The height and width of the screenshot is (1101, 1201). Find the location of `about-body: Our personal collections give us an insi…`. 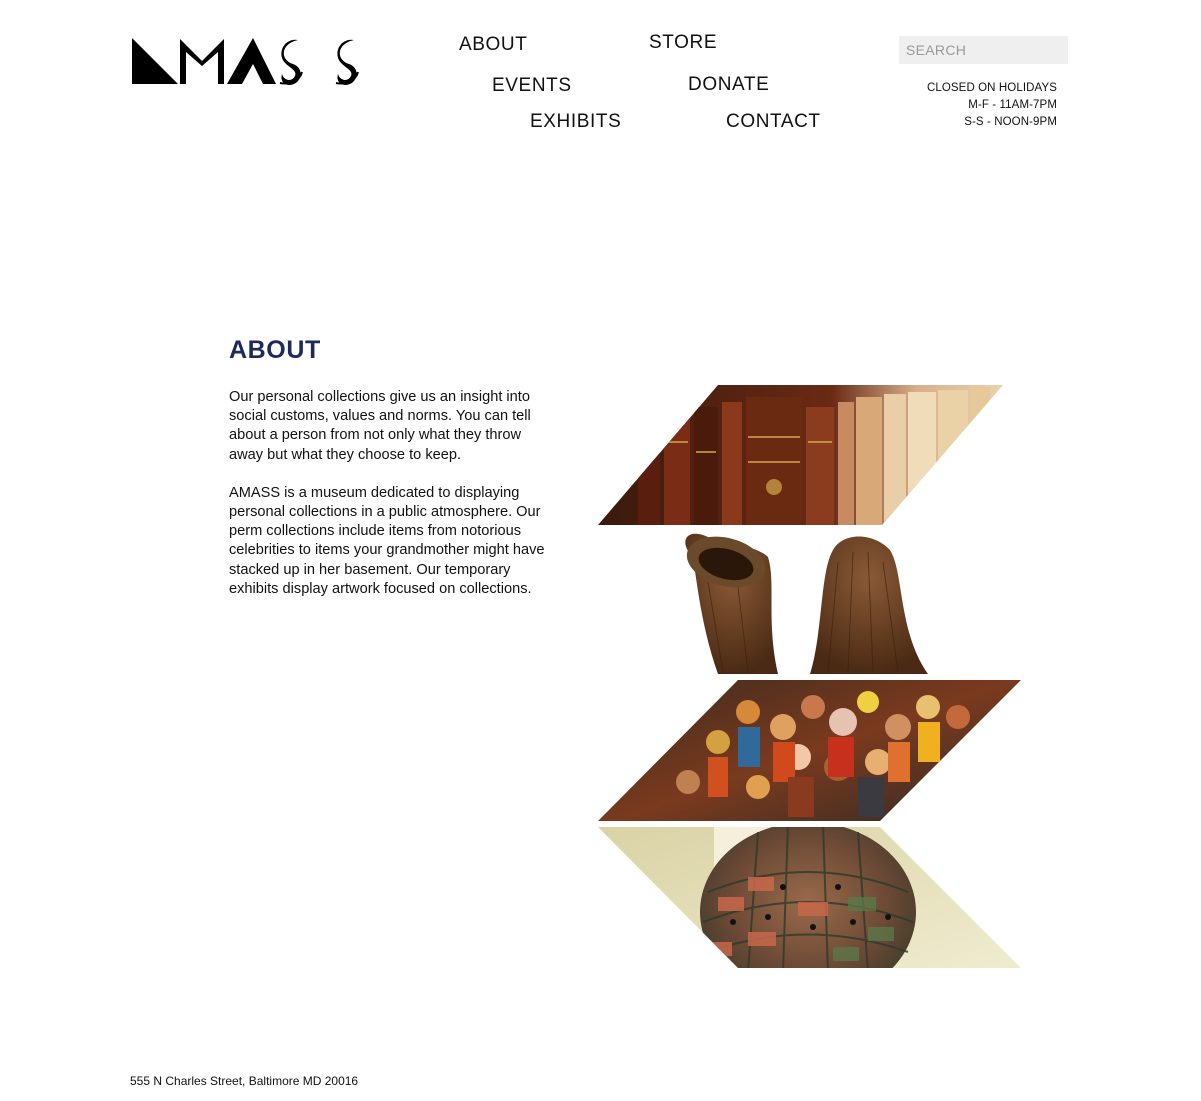

about-body: Our personal collections give us an insi… is located at coordinates (389, 503).